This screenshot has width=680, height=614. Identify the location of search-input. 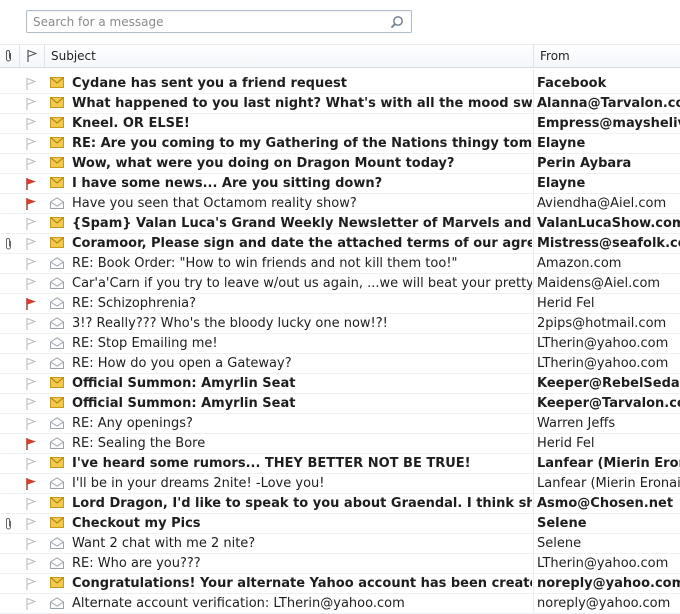
(202, 21).